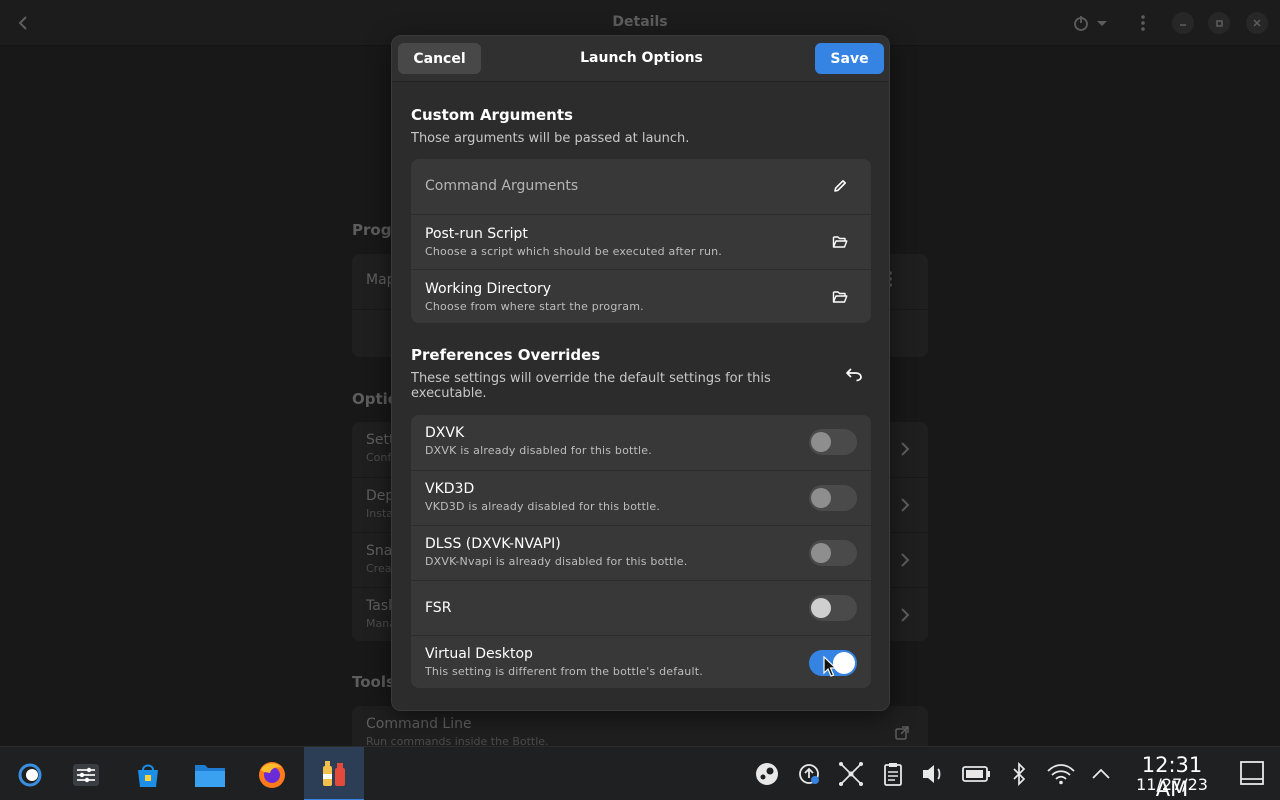 This screenshot has width=1280, height=800. Describe the element at coordinates (501, 186) in the screenshot. I see `command-arguments-field: Command Arguments` at that location.